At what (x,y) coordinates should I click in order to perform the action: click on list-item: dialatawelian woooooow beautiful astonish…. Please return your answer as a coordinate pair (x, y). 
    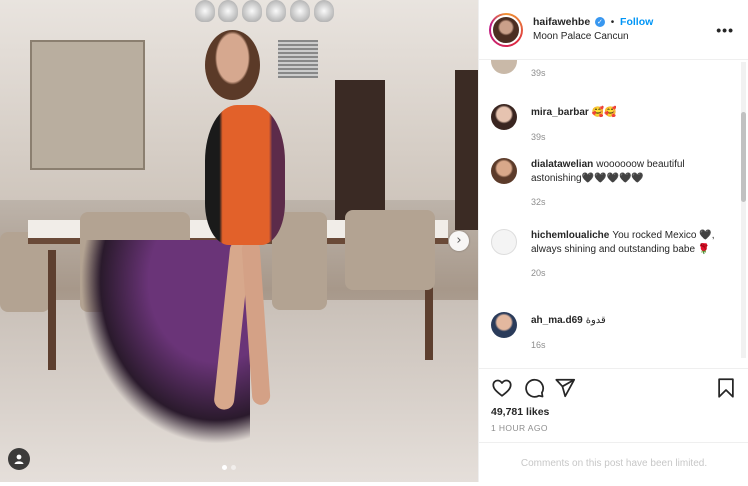
    Looking at the image, I should click on (611, 182).